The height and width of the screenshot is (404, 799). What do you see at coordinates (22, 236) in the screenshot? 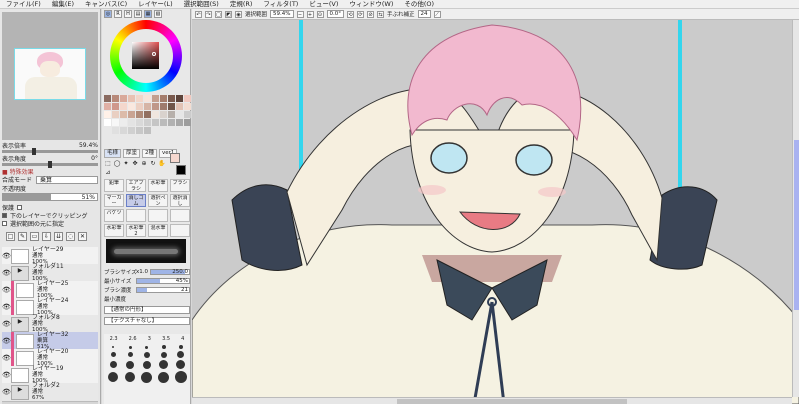
I see `new-linework-icon: ✎` at bounding box center [22, 236].